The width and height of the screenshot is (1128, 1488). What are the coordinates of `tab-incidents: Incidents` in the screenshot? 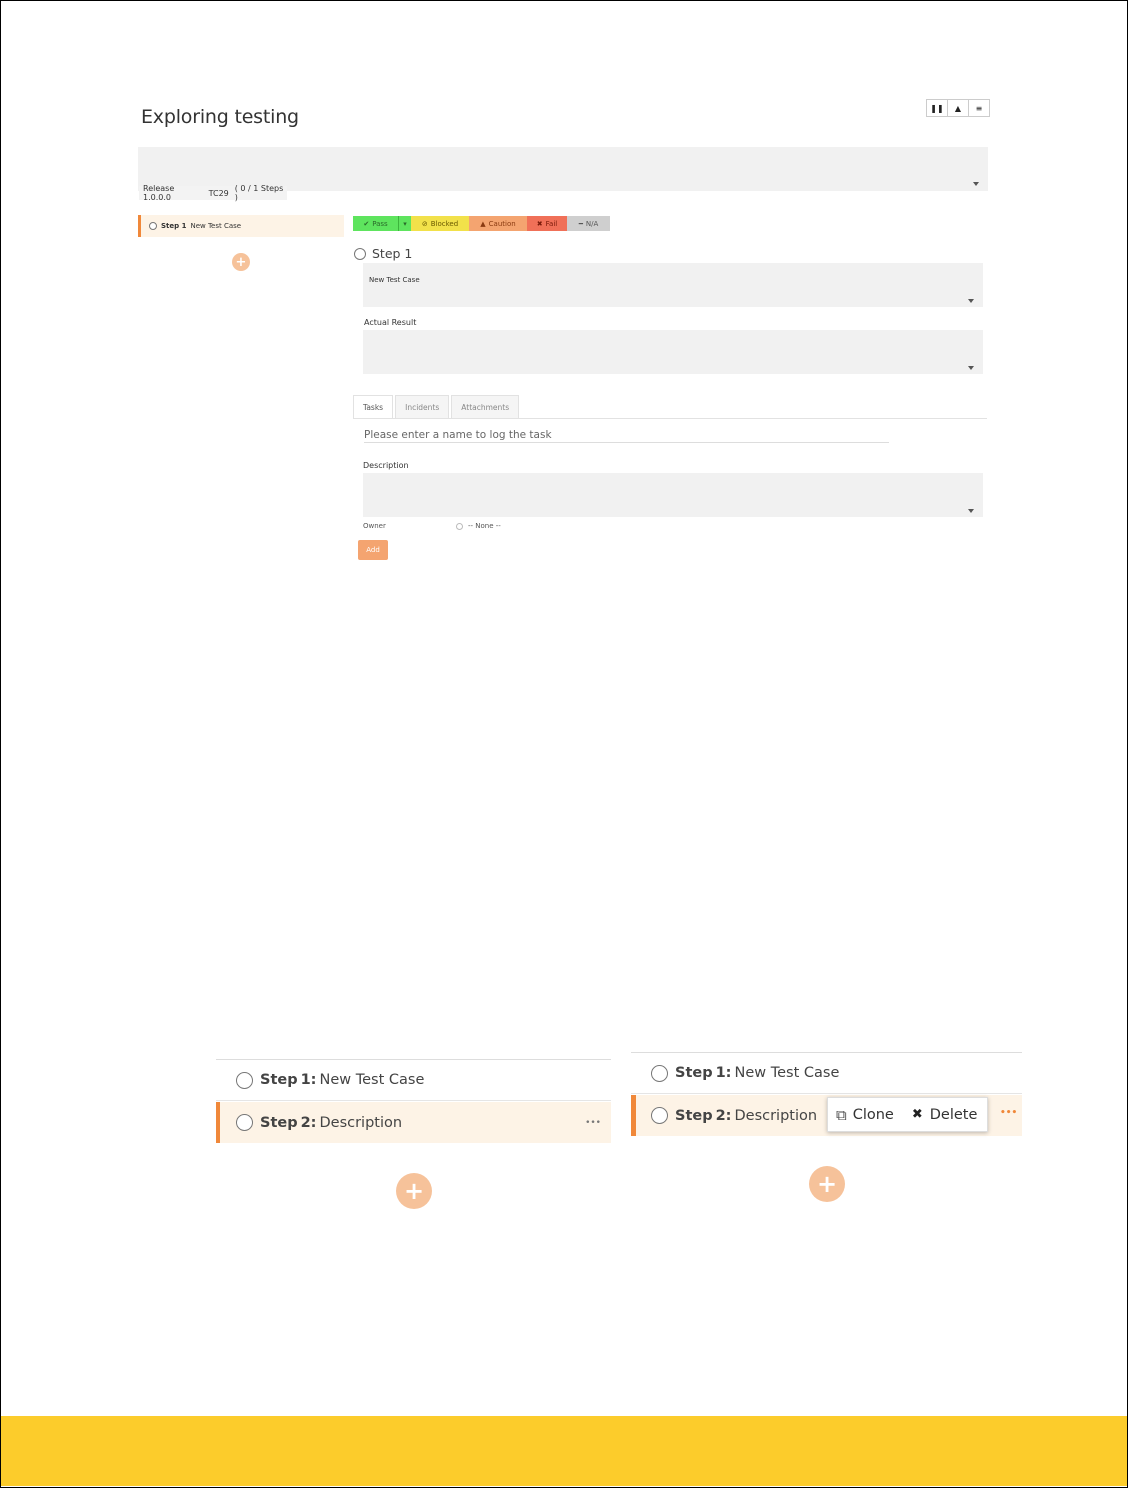 It's located at (422, 406).